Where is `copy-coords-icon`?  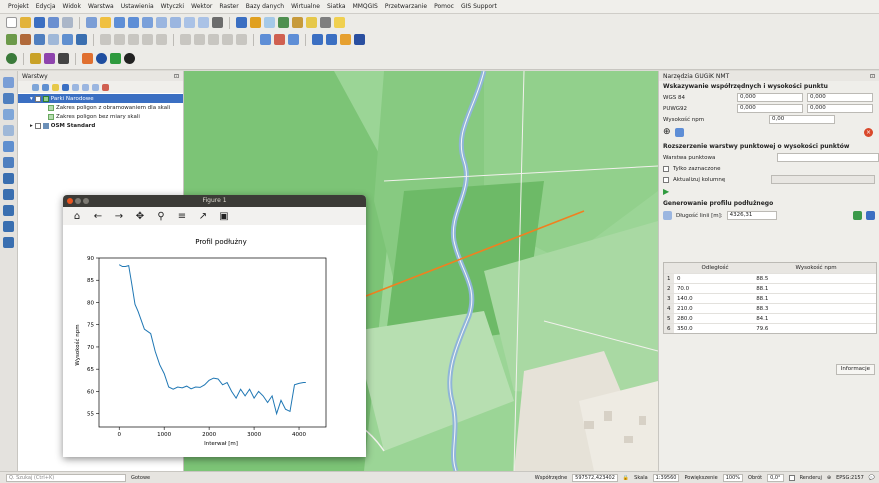 copy-coords-icon is located at coordinates (679, 132).